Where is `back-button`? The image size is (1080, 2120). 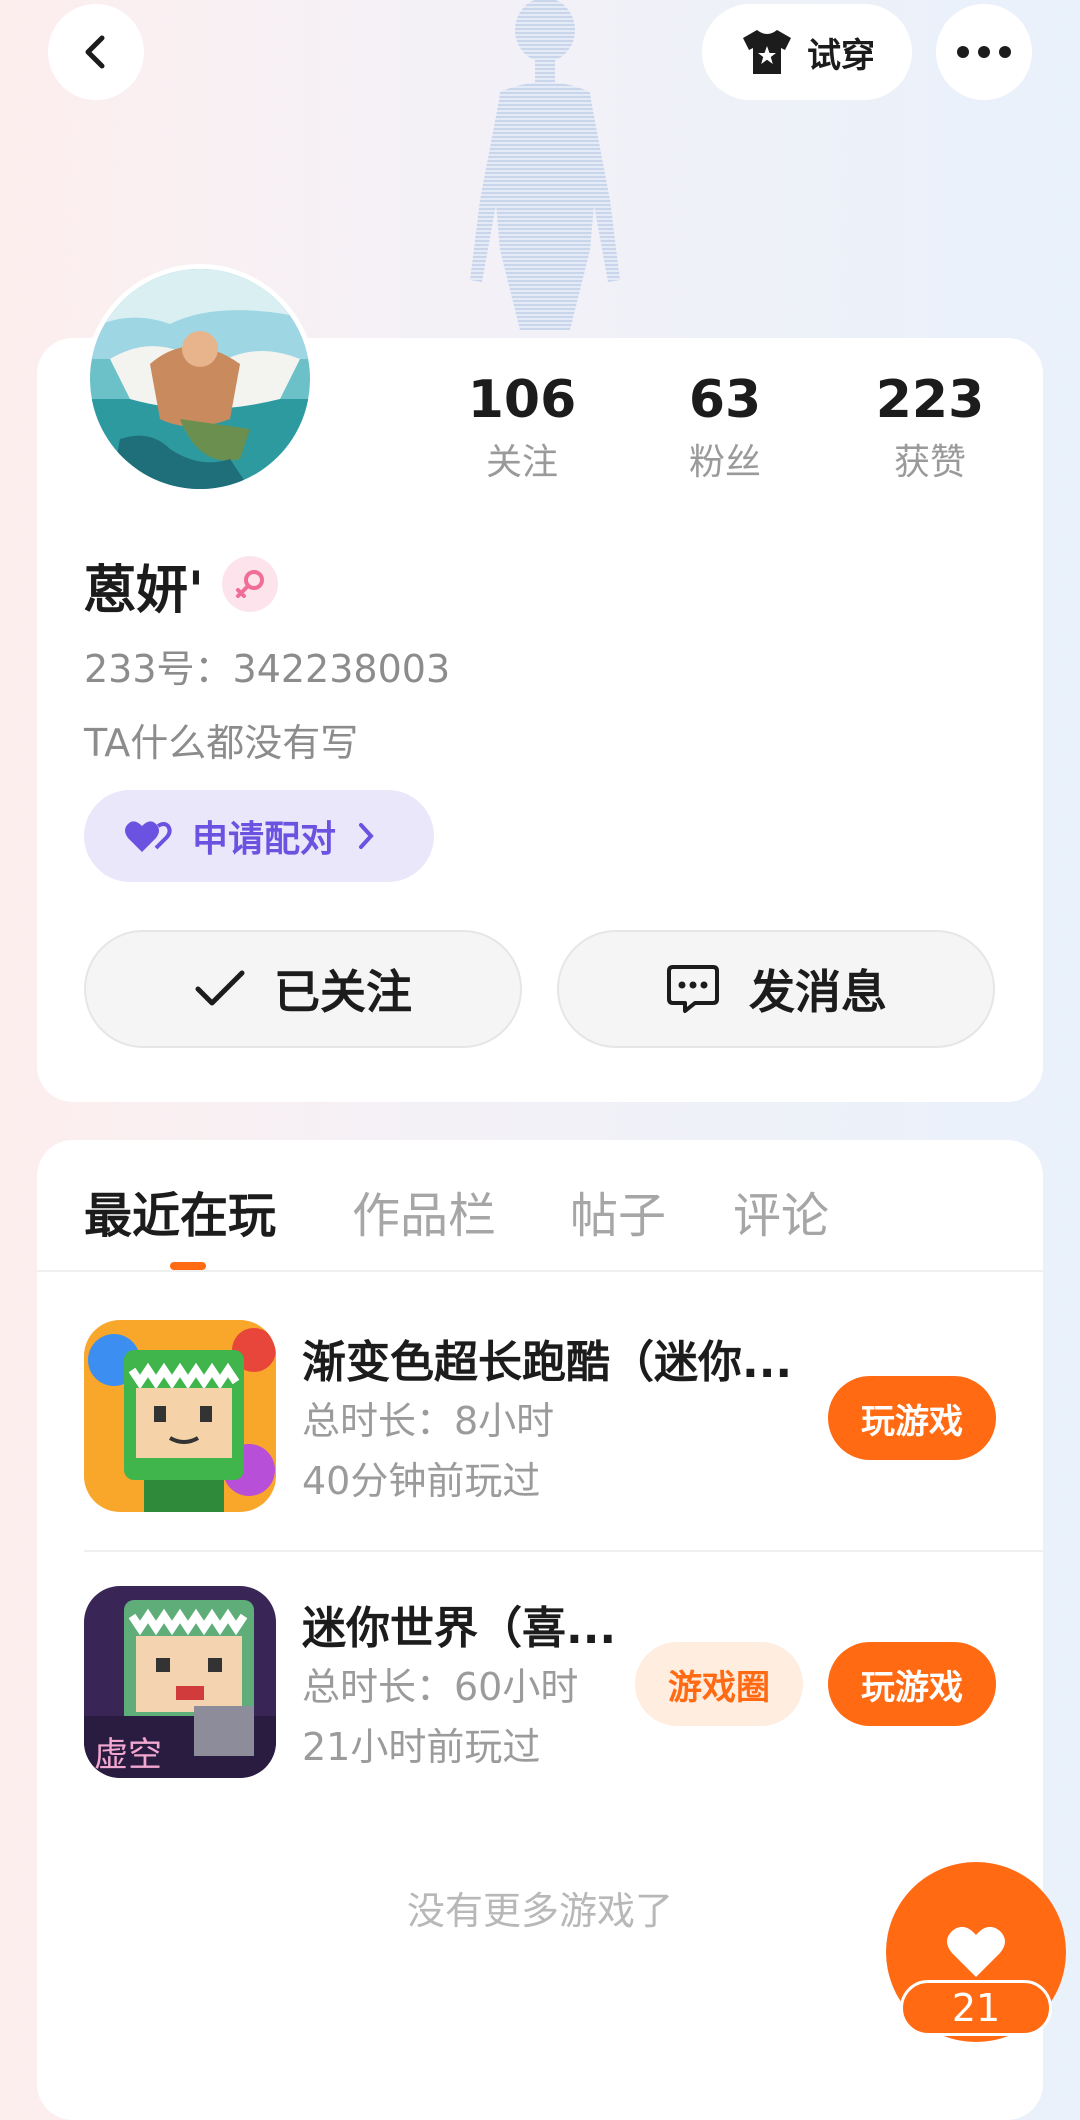 back-button is located at coordinates (96, 52).